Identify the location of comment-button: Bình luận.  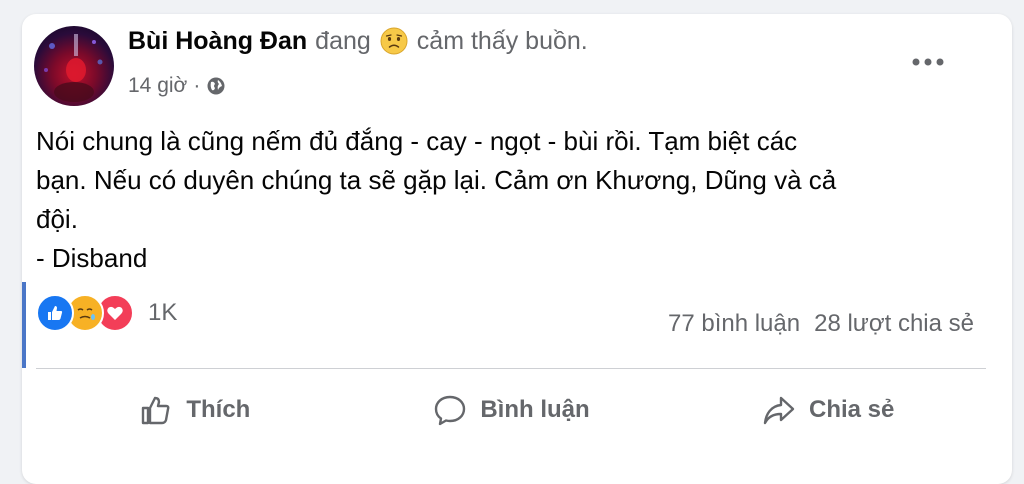
(511, 410).